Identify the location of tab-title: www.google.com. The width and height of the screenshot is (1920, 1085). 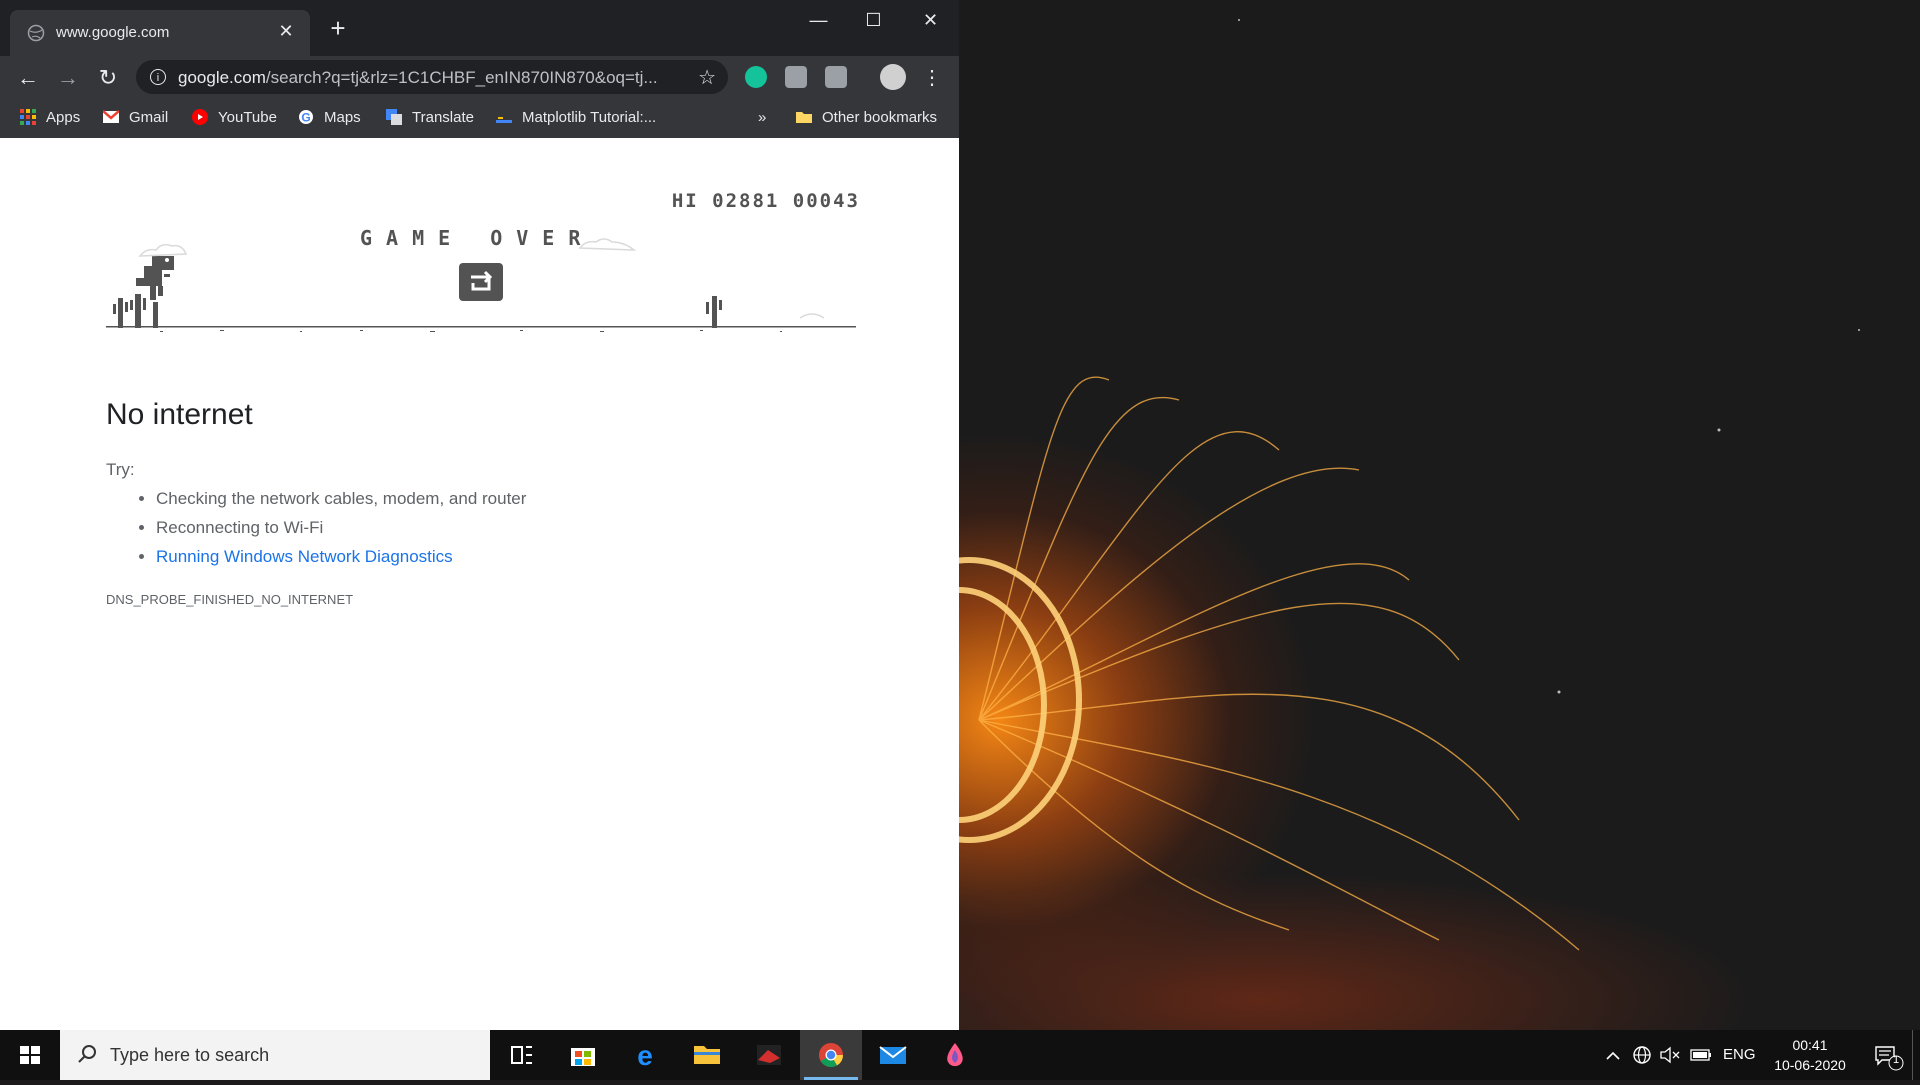
(113, 32).